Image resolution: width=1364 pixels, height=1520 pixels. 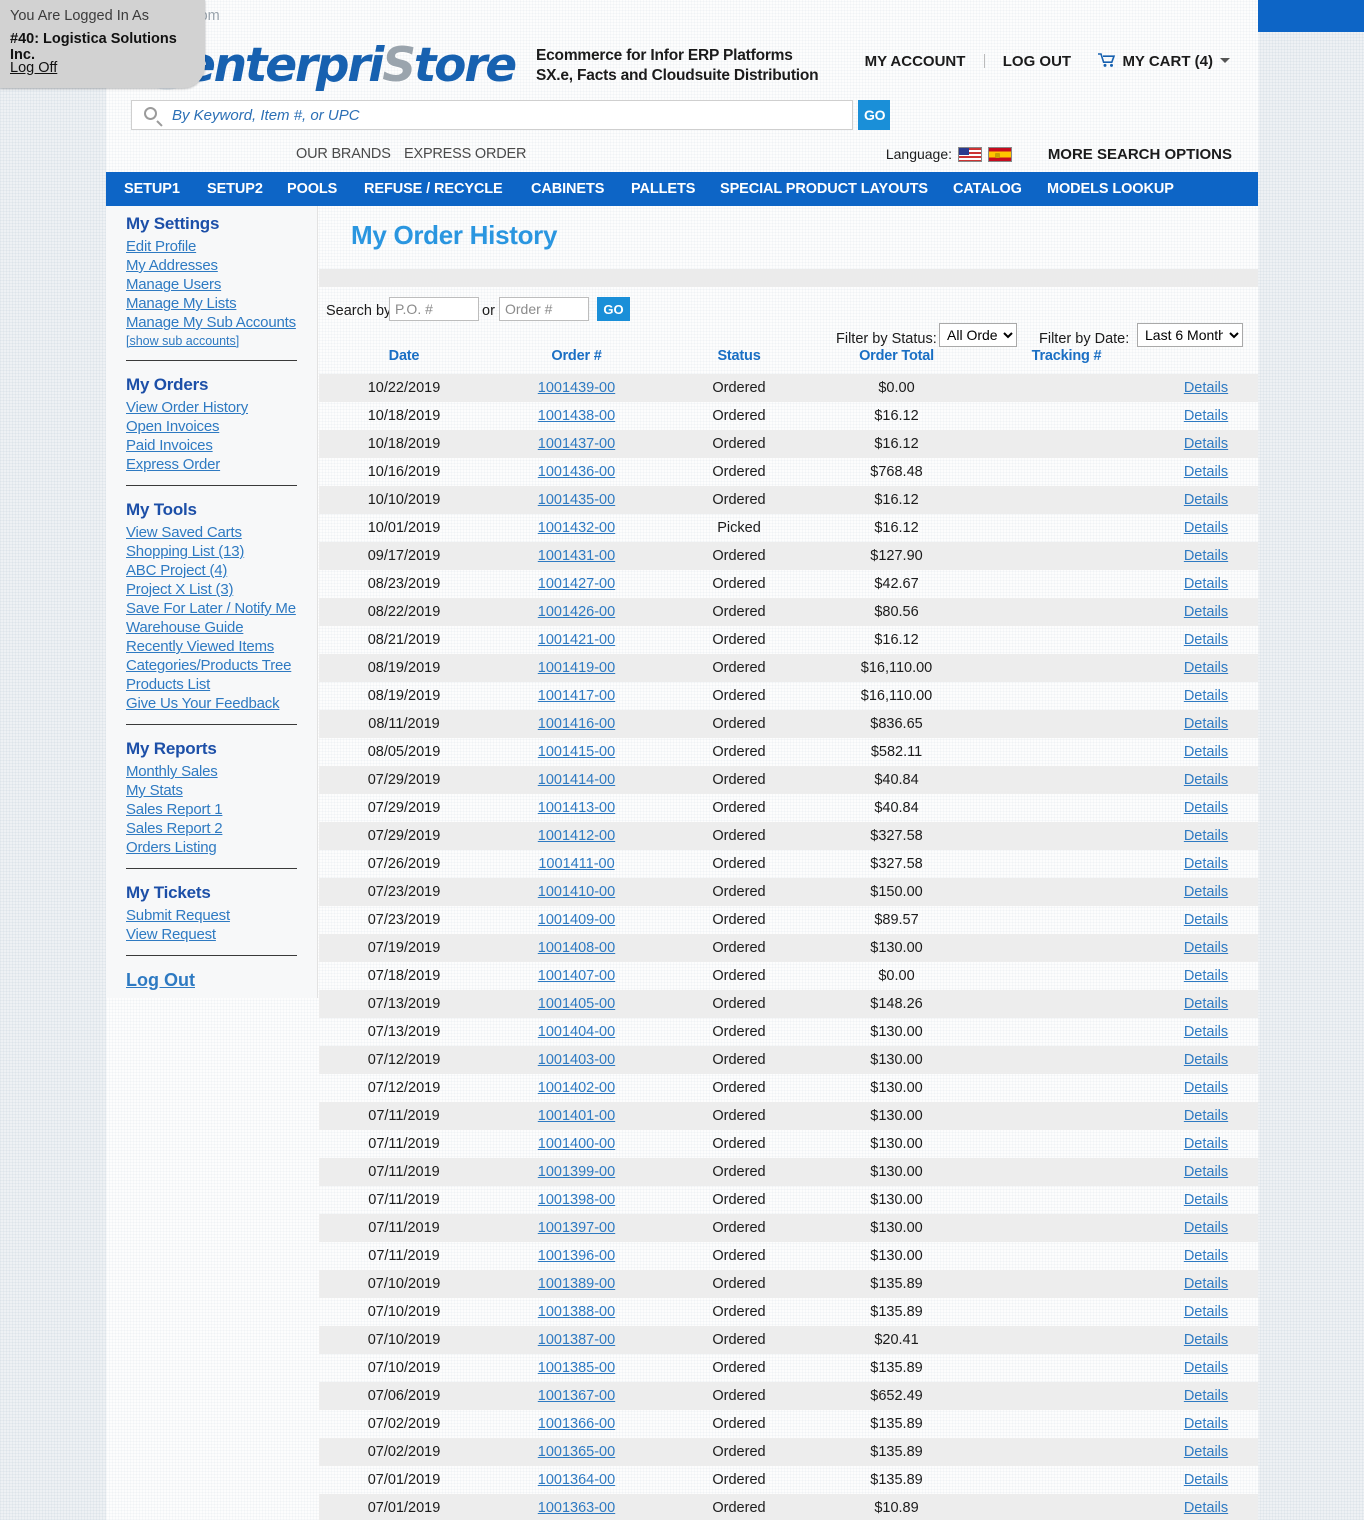 What do you see at coordinates (739, 358) in the screenshot?
I see `column-header-status: Status` at bounding box center [739, 358].